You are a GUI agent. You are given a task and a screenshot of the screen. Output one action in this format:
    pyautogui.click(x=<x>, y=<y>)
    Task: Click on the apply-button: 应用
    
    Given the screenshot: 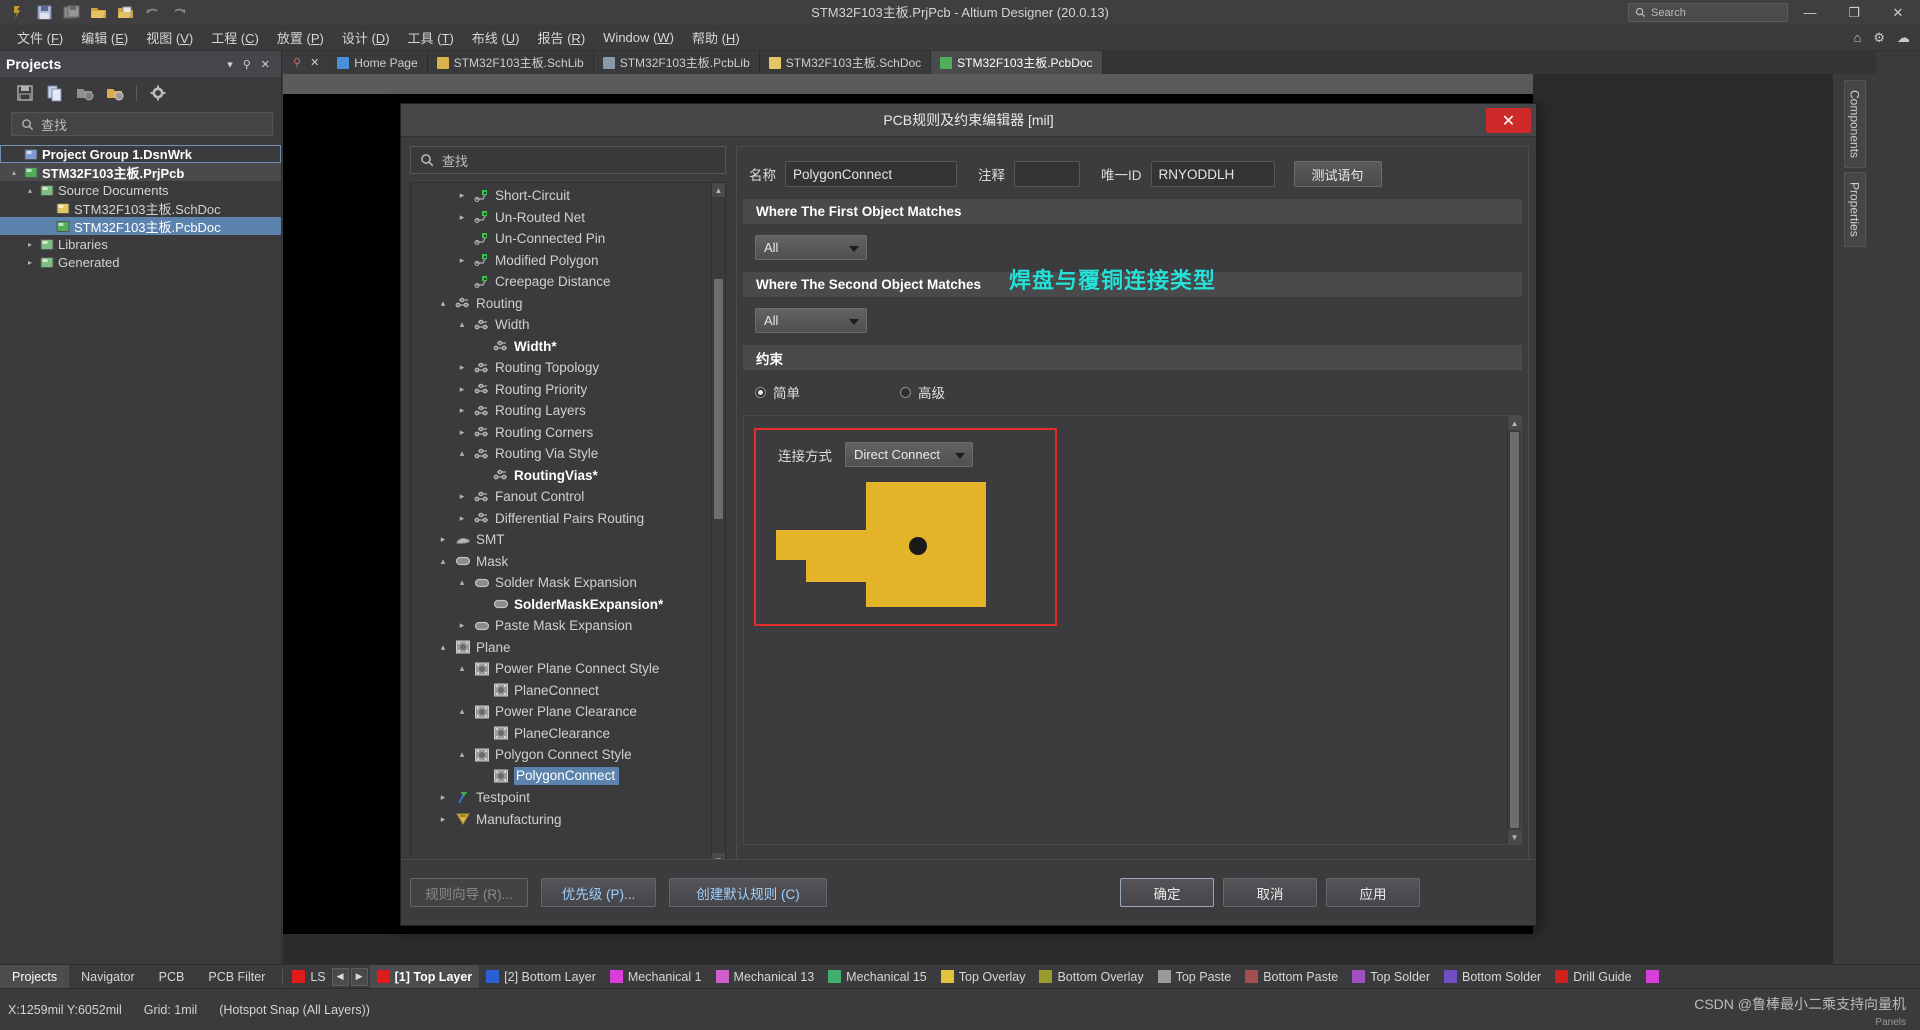 What is the action you would take?
    pyautogui.click(x=1373, y=892)
    